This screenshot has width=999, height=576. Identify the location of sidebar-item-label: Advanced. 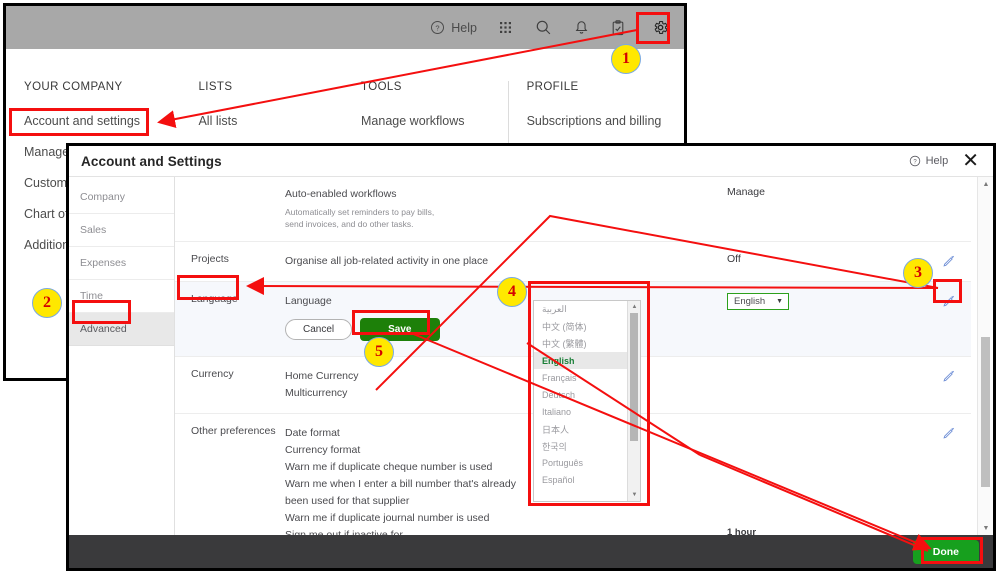
(103, 329).